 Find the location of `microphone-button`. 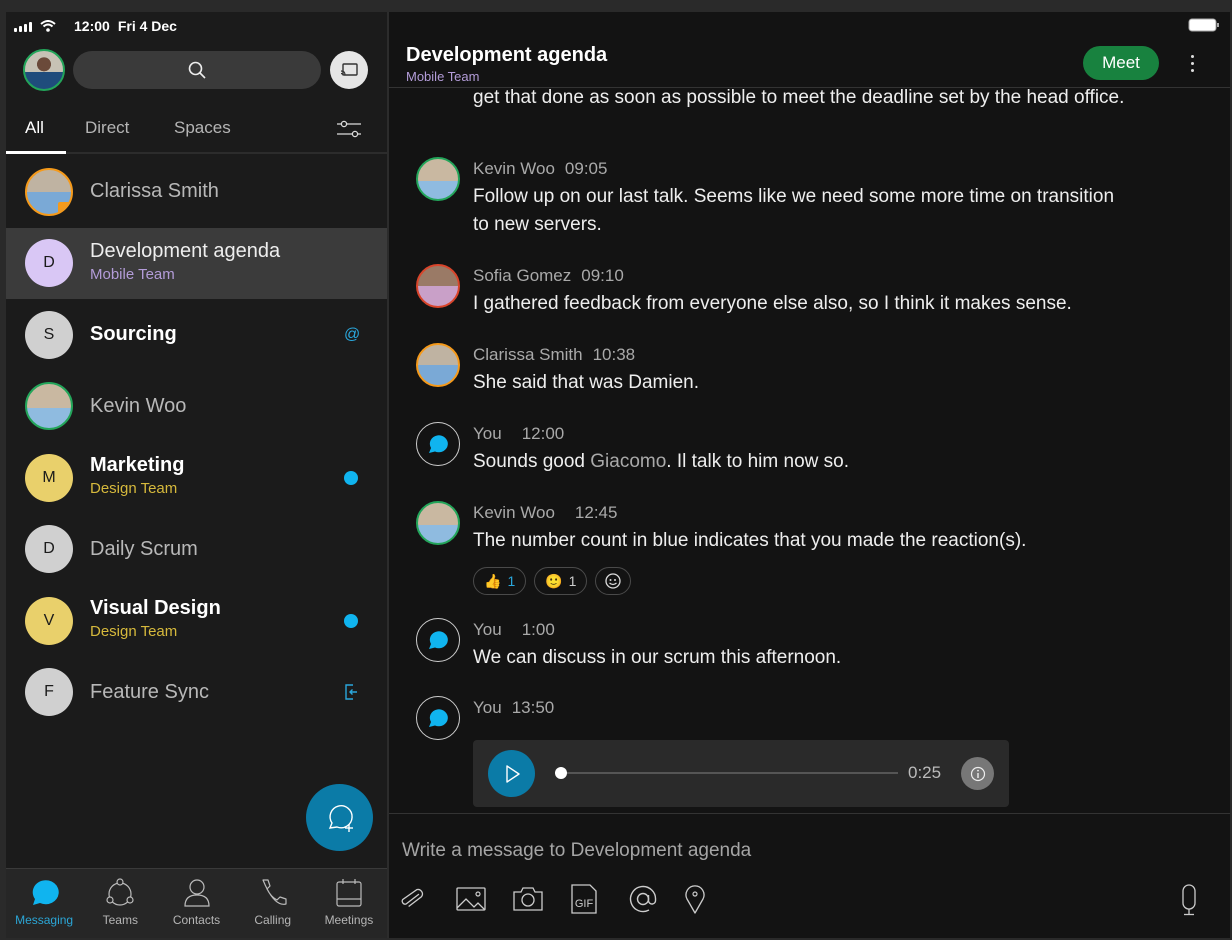

microphone-button is located at coordinates (1189, 902).